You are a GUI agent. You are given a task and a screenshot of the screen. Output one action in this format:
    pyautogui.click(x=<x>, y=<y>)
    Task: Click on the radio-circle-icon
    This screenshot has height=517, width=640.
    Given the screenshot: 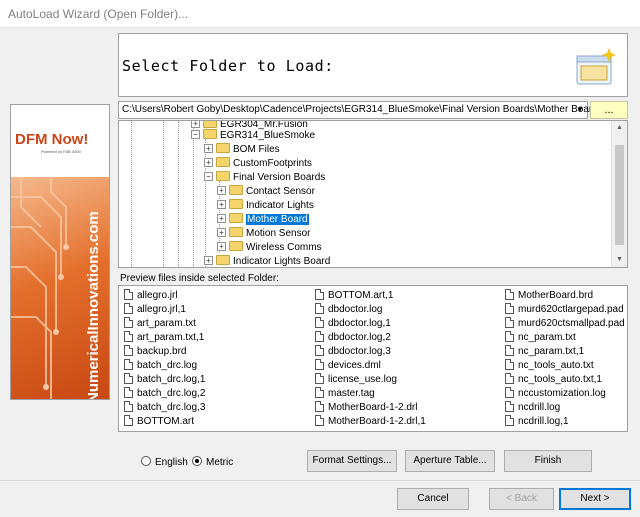 What is the action you would take?
    pyautogui.click(x=146, y=461)
    